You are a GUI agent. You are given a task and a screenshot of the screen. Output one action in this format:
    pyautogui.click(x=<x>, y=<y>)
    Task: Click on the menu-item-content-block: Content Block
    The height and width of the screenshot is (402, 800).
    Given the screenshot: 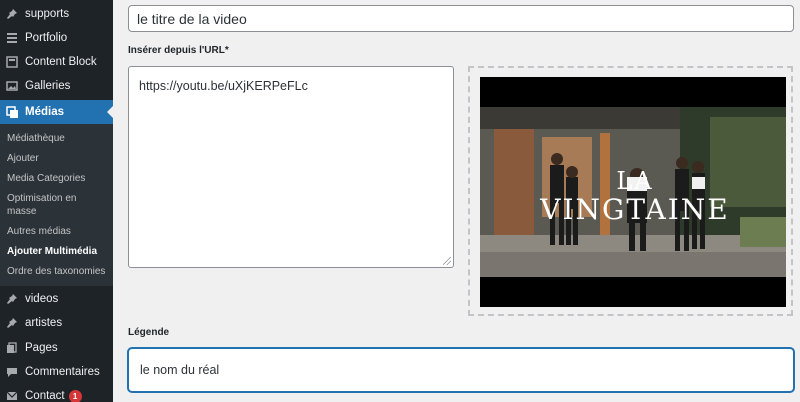 What is the action you would take?
    pyautogui.click(x=56, y=62)
    